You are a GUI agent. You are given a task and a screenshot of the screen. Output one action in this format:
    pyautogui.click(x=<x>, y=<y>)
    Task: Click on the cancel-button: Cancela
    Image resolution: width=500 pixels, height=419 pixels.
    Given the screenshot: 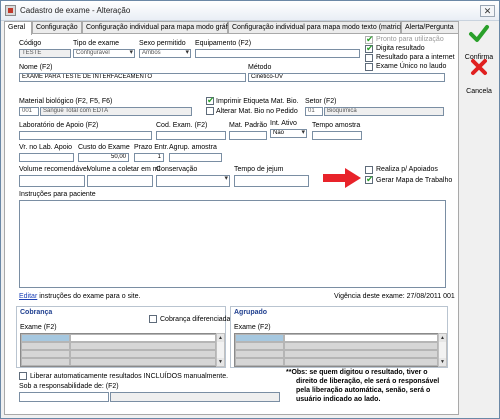 What is the action you would take?
    pyautogui.click(x=479, y=76)
    